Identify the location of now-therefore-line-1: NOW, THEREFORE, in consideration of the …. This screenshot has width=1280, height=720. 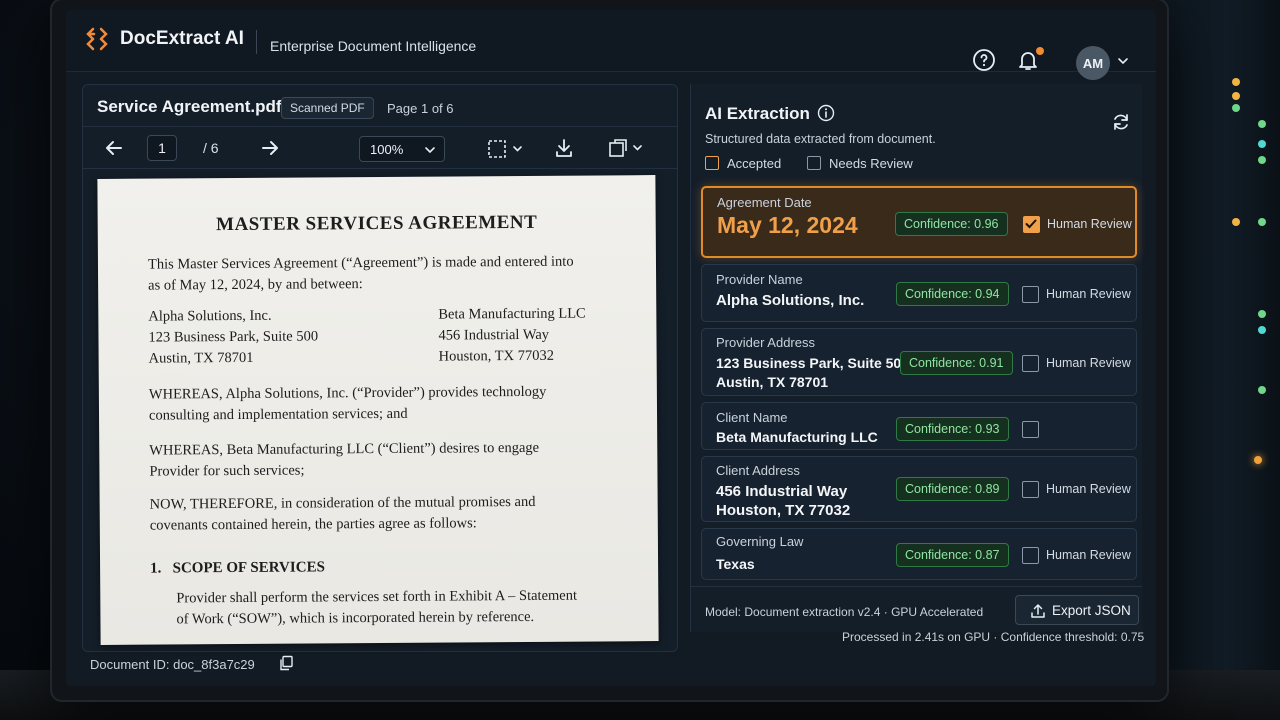
(342, 503).